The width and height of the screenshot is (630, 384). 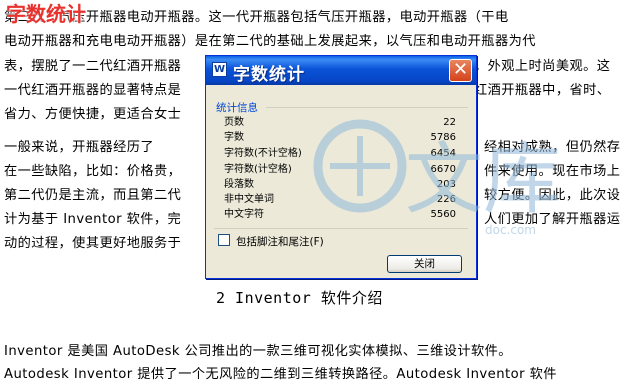 I want to click on dialog-titlebar: W 字数统计 ✕, so click(x=341, y=70).